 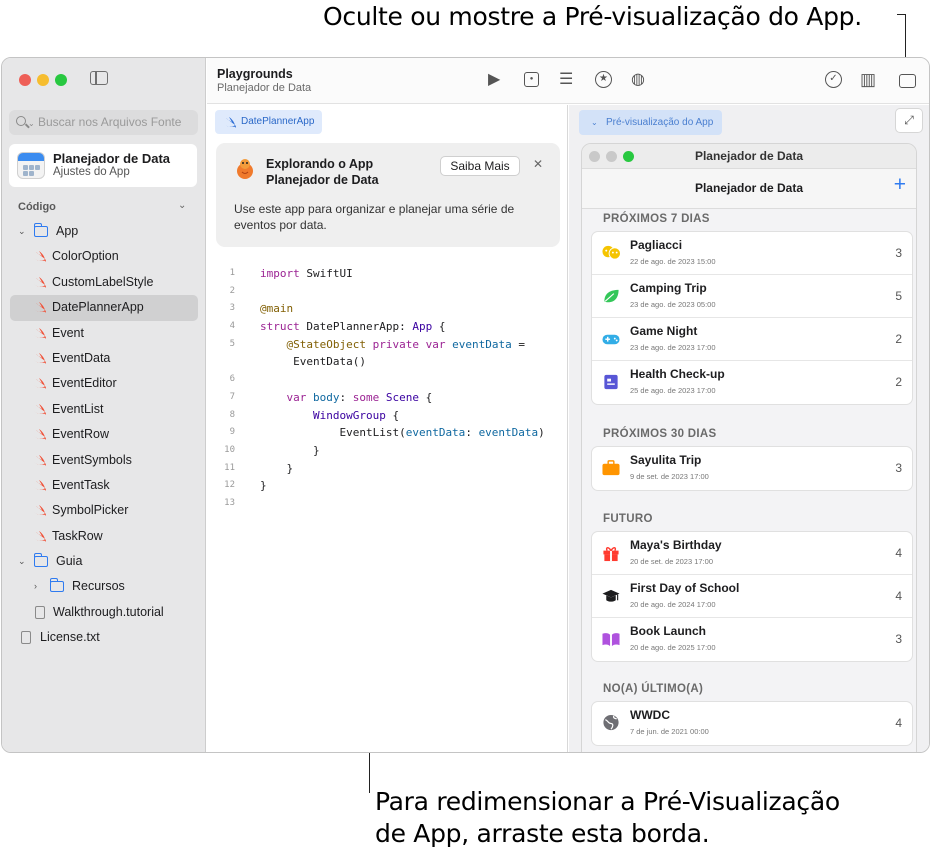 I want to click on event-row: Sayulita Trip 9 de set. de 2023 17:00 3, so click(x=752, y=468).